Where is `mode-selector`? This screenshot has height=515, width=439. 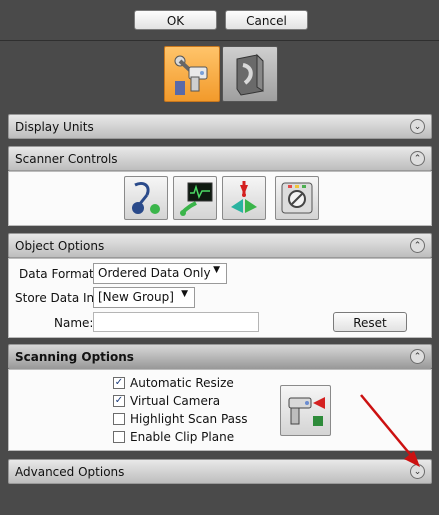
mode-selector is located at coordinates (219, 76).